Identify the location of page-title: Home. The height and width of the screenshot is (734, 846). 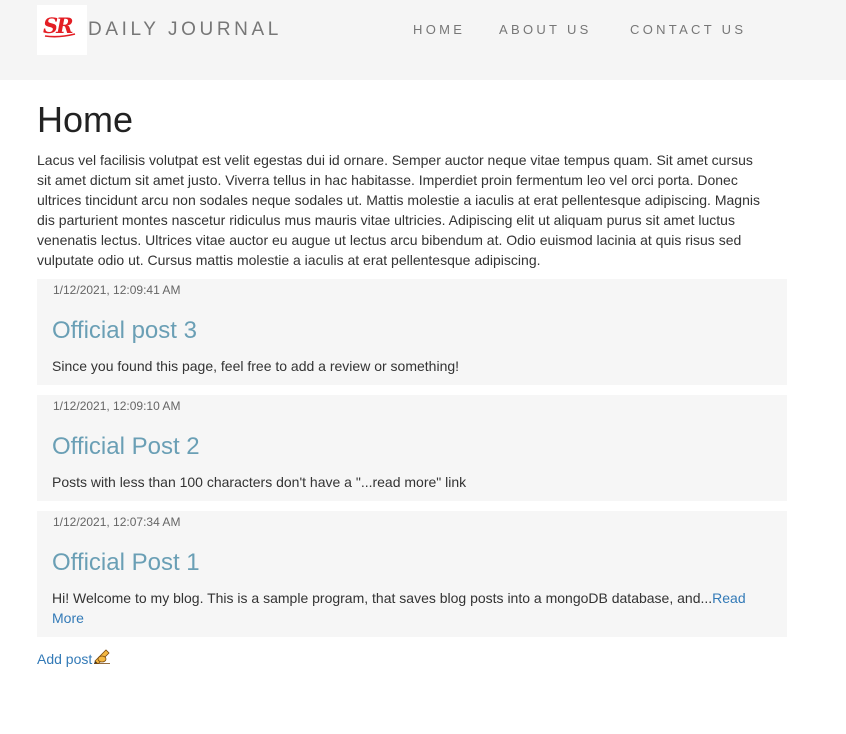
(85, 119).